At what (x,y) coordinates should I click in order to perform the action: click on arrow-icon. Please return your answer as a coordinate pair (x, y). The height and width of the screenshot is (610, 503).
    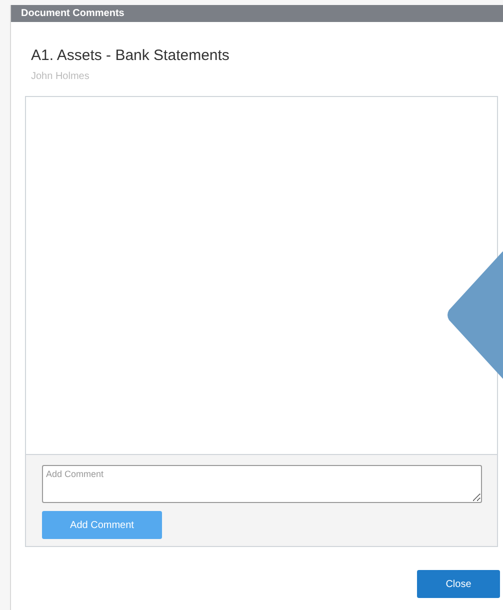
    Looking at the image, I should click on (474, 315).